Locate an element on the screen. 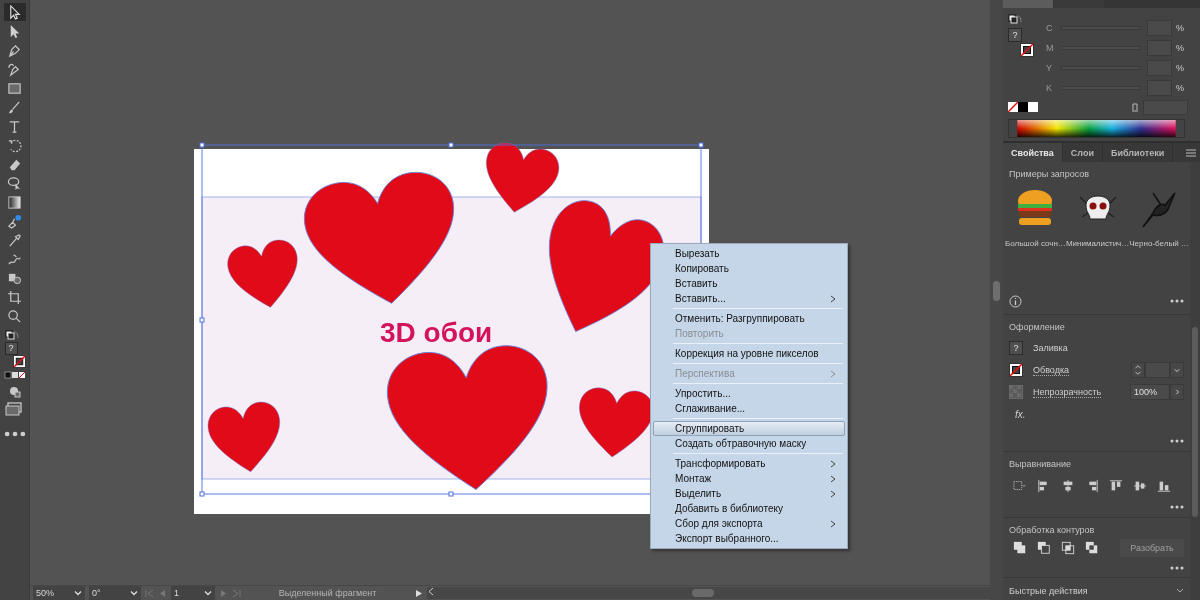 This screenshot has width=1200, height=600. rotate-icon is located at coordinates (14, 145).